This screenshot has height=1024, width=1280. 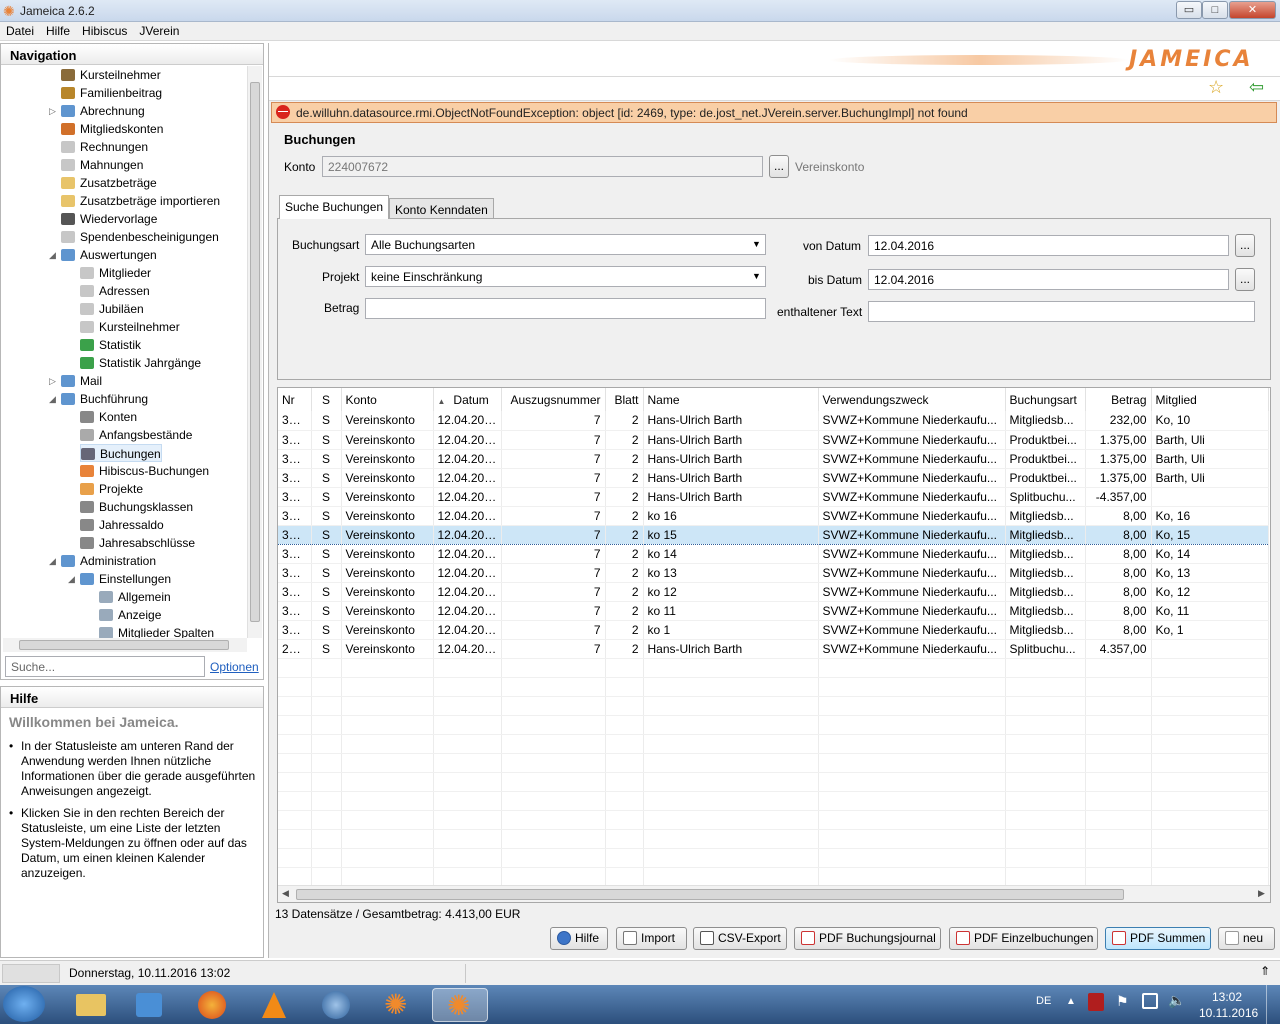 I want to click on back-arrow-icon: ⇦, so click(x=1256, y=87).